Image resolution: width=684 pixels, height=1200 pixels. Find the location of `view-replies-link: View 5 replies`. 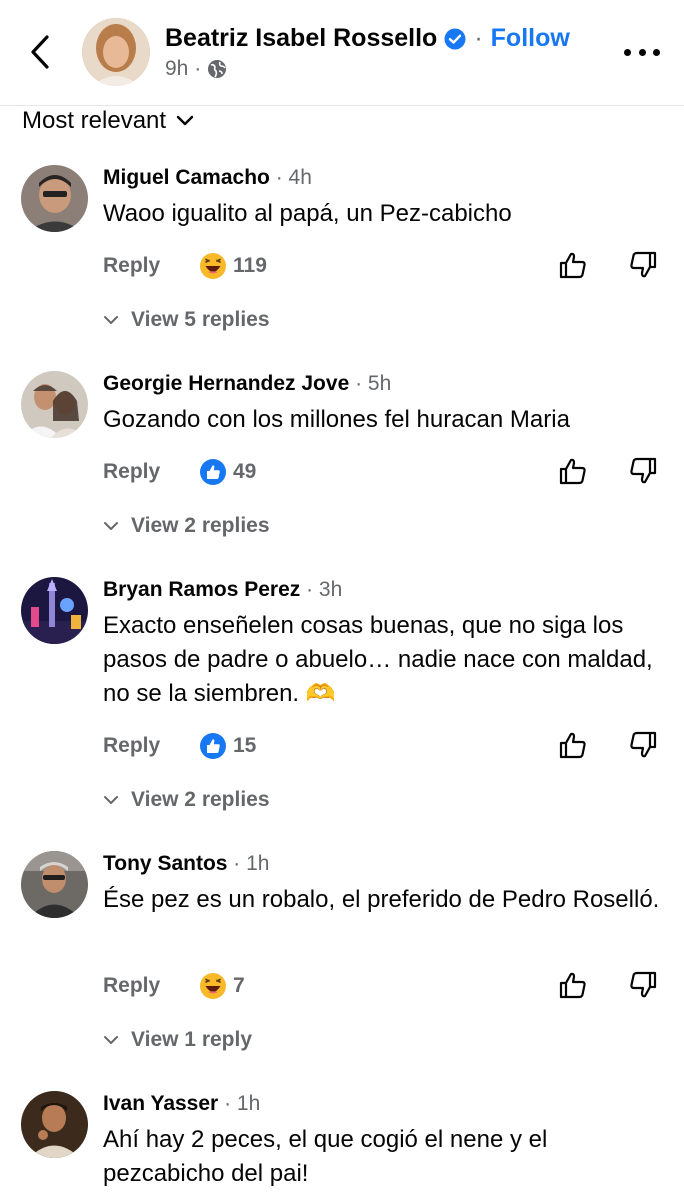

view-replies-link: View 5 replies is located at coordinates (186, 320).